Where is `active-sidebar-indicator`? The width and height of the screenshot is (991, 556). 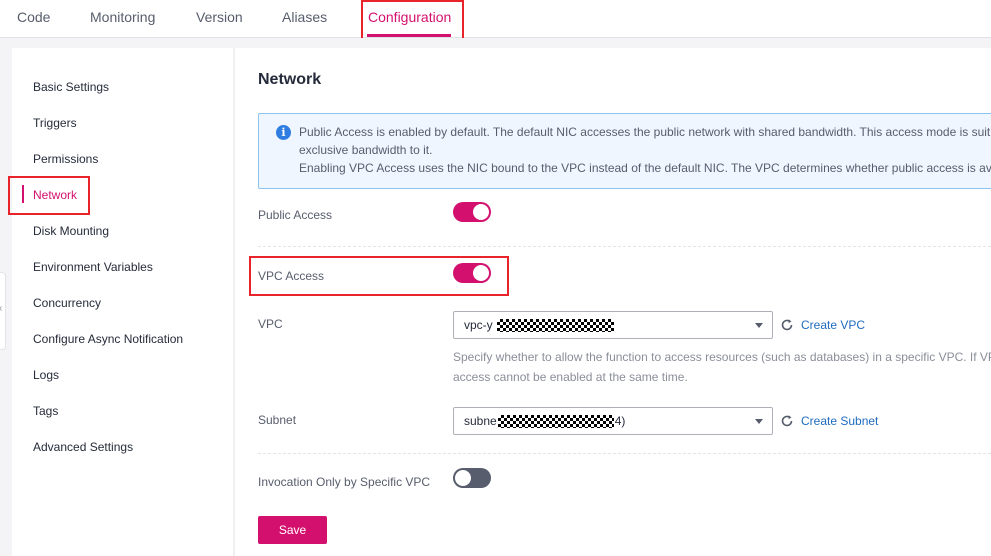
active-sidebar-indicator is located at coordinates (23, 194).